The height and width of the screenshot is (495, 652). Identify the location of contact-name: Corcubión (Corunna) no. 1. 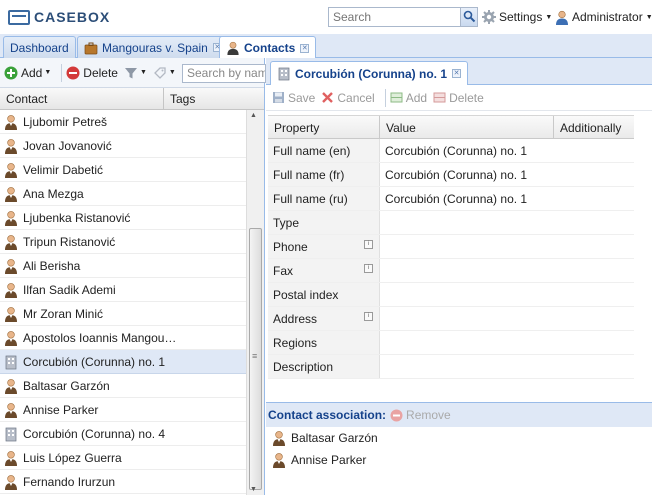
(94, 361).